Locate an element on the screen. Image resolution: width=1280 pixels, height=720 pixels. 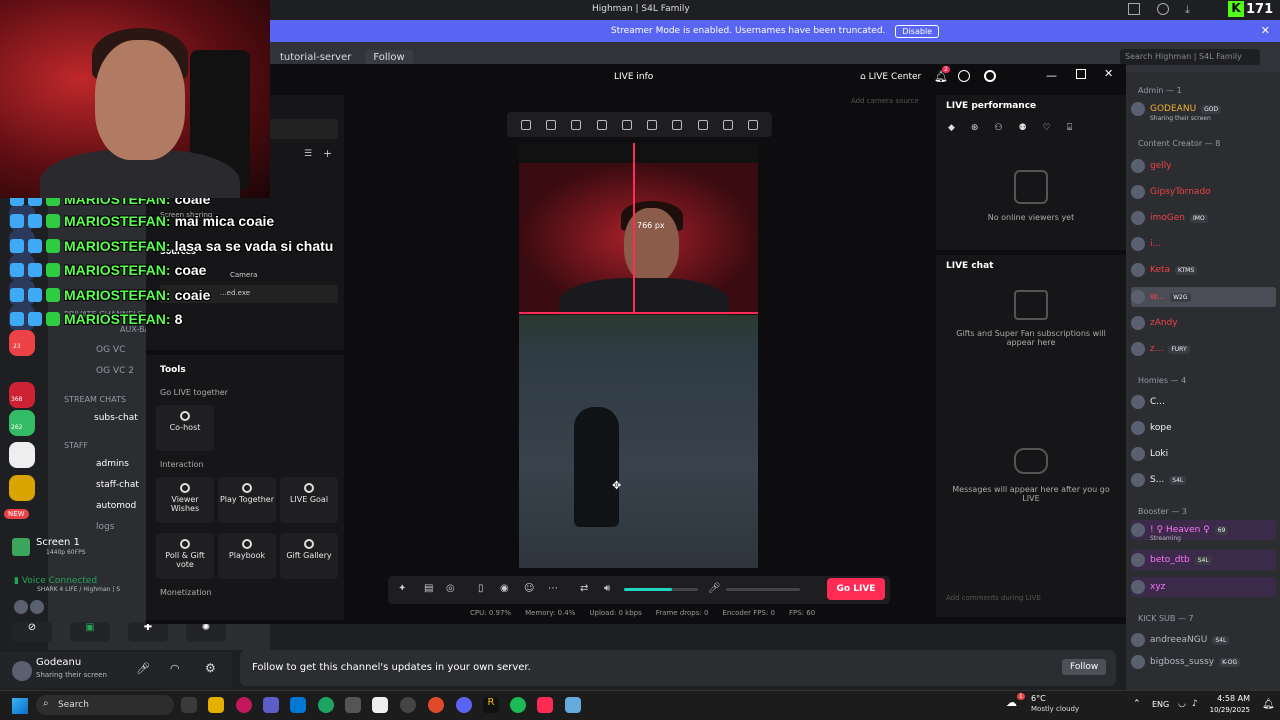
speaker-icon: ♪ is located at coordinates (1195, 704).